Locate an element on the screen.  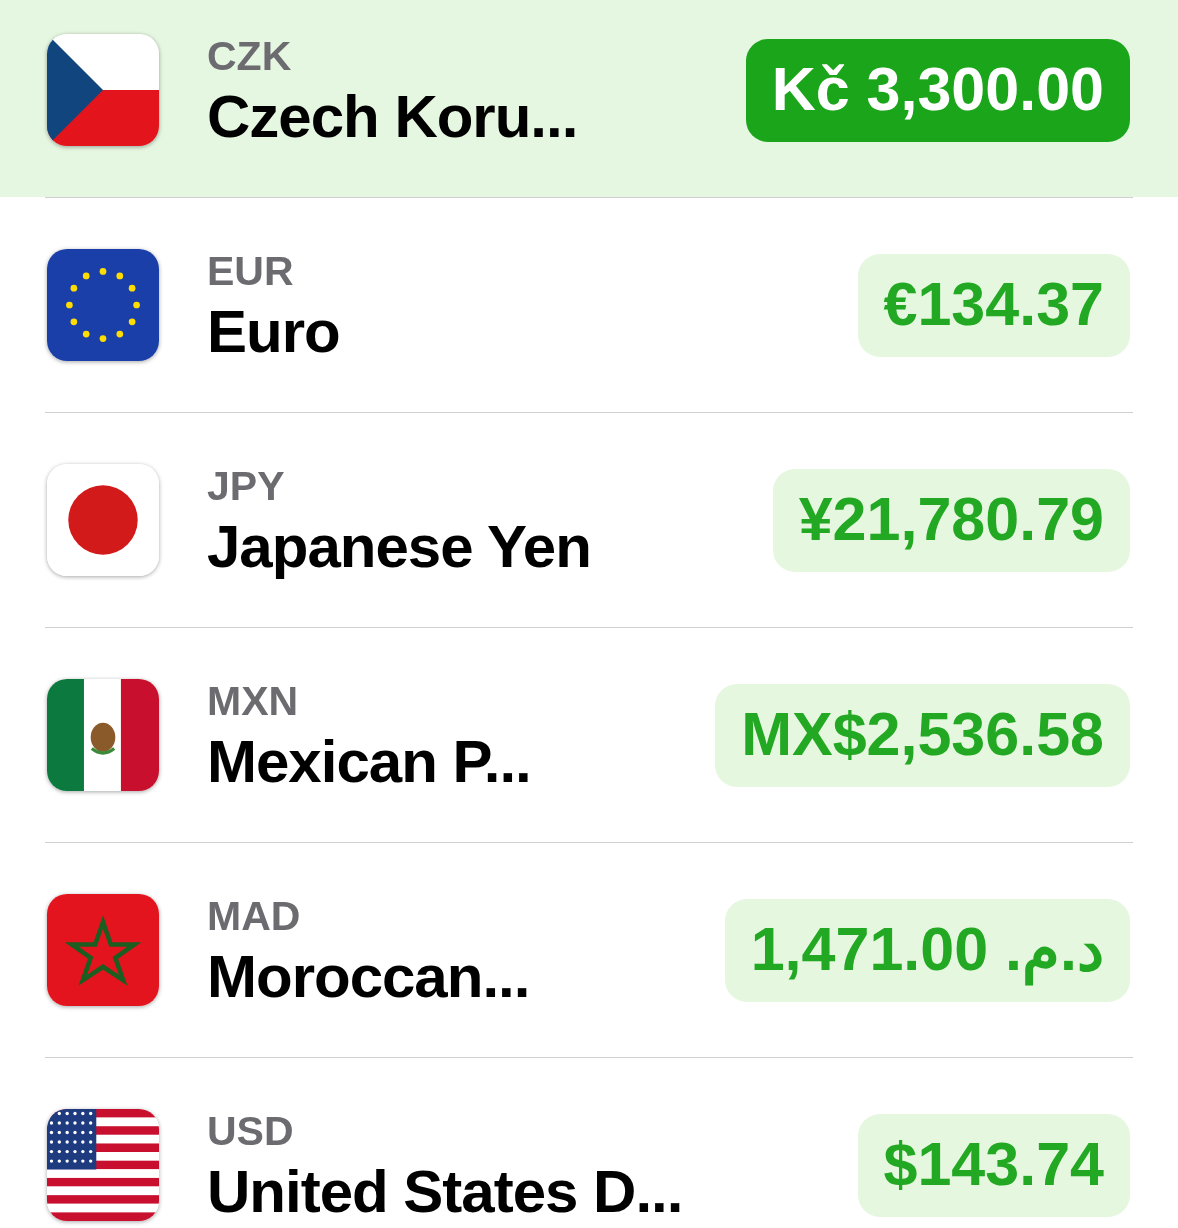
currency-name: Euro is located at coordinates (274, 331).